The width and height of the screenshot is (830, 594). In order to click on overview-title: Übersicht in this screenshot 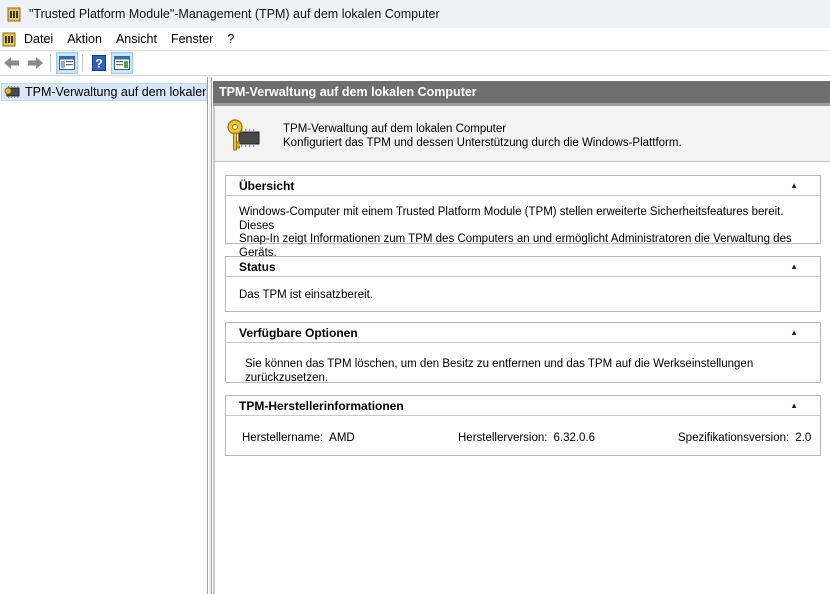, I will do `click(267, 185)`.